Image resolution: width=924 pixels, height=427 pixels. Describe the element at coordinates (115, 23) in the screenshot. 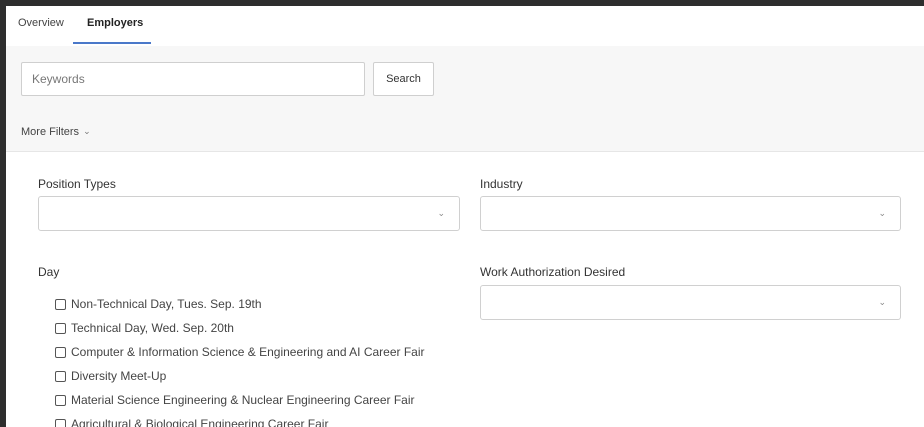

I see `tab-employers: Employers` at that location.